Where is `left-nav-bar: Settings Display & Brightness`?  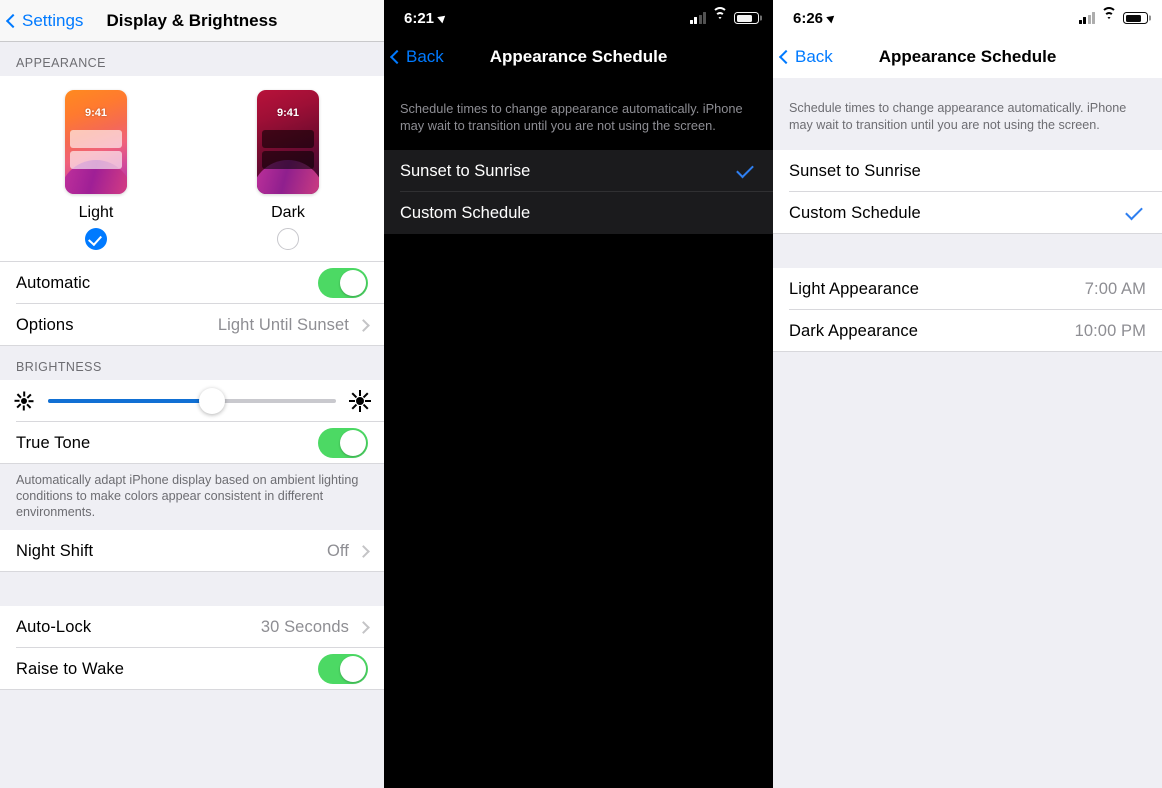
left-nav-bar: Settings Display & Brightness is located at coordinates (192, 21).